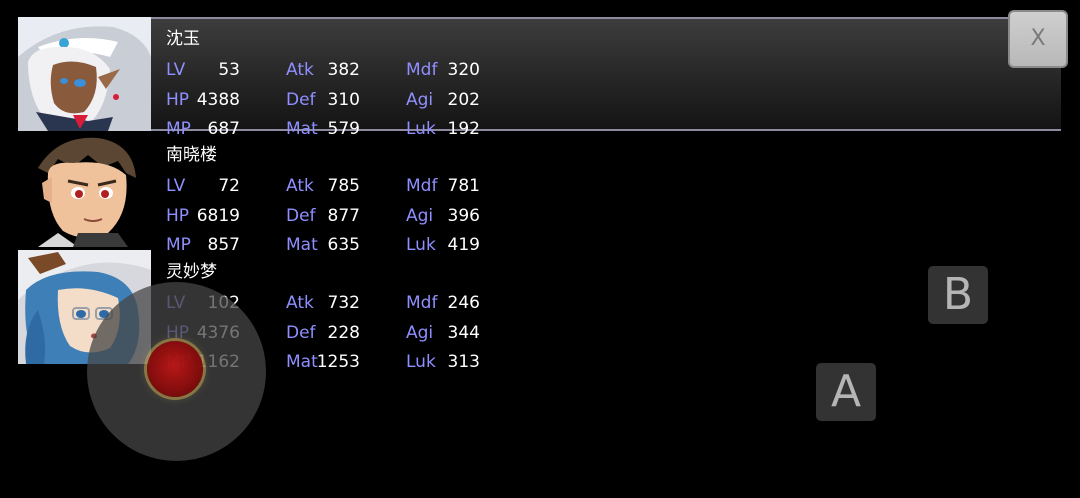 This screenshot has height=498, width=1080. I want to click on stat-def: Def 228, so click(323, 333).